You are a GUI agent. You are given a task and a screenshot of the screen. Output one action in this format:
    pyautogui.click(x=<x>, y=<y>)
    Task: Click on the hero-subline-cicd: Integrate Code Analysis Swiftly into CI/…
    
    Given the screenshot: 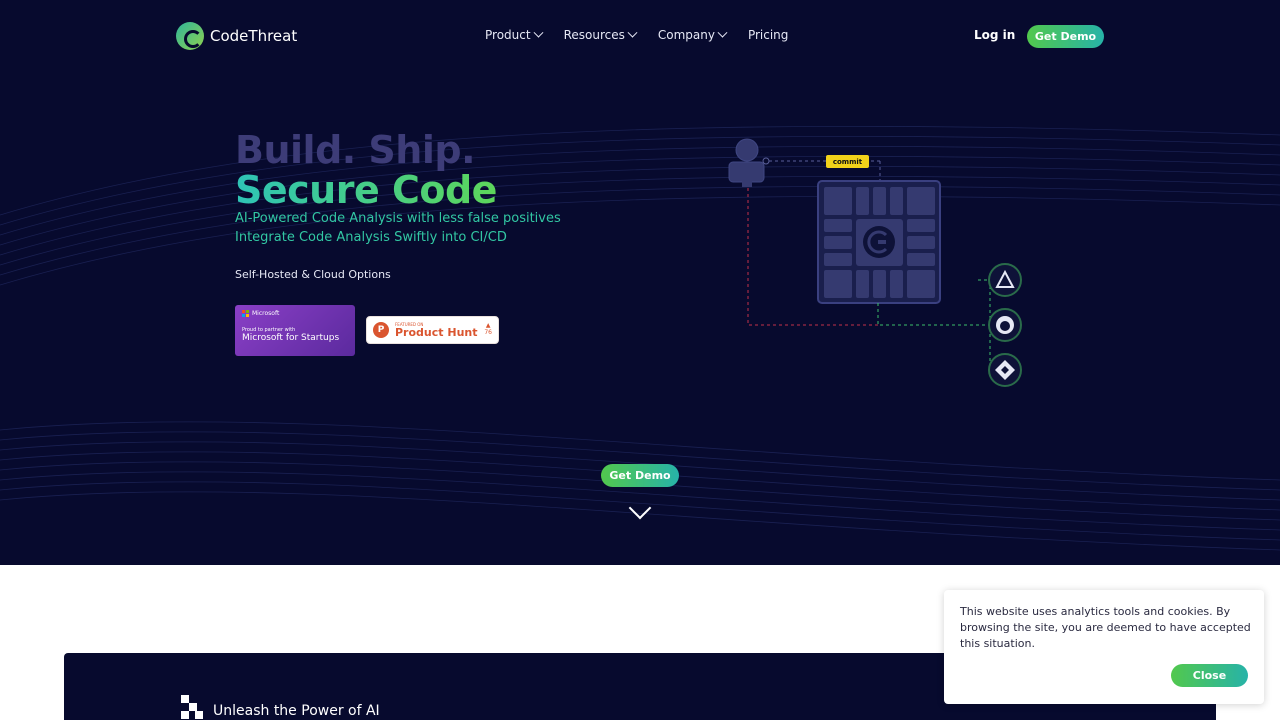 What is the action you would take?
    pyautogui.click(x=371, y=237)
    